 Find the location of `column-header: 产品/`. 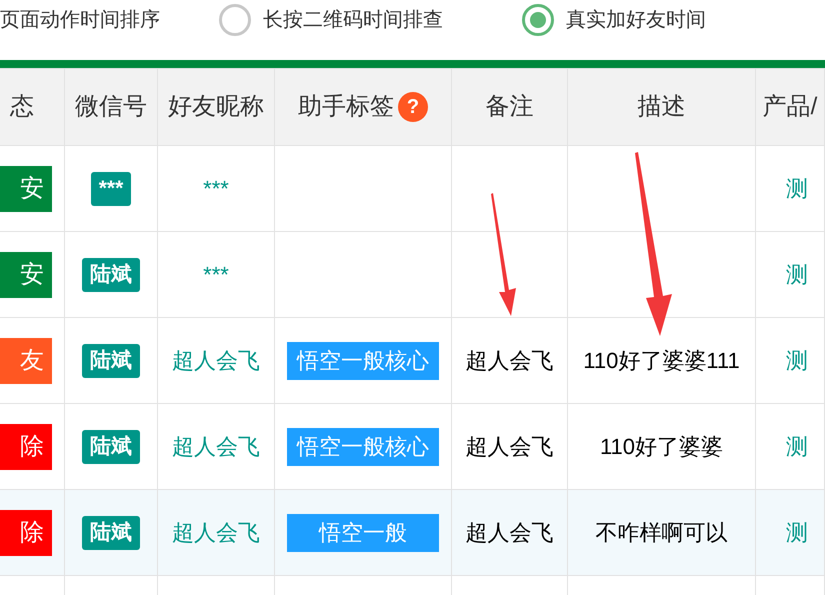

column-header: 产品/ is located at coordinates (790, 107).